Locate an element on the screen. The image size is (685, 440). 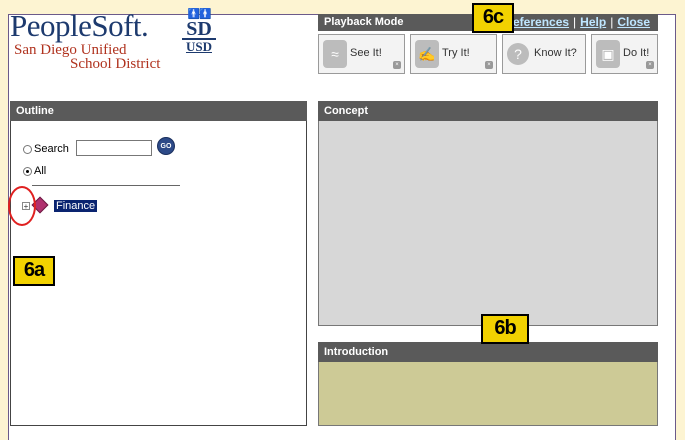
go-button: GO is located at coordinates (166, 146).